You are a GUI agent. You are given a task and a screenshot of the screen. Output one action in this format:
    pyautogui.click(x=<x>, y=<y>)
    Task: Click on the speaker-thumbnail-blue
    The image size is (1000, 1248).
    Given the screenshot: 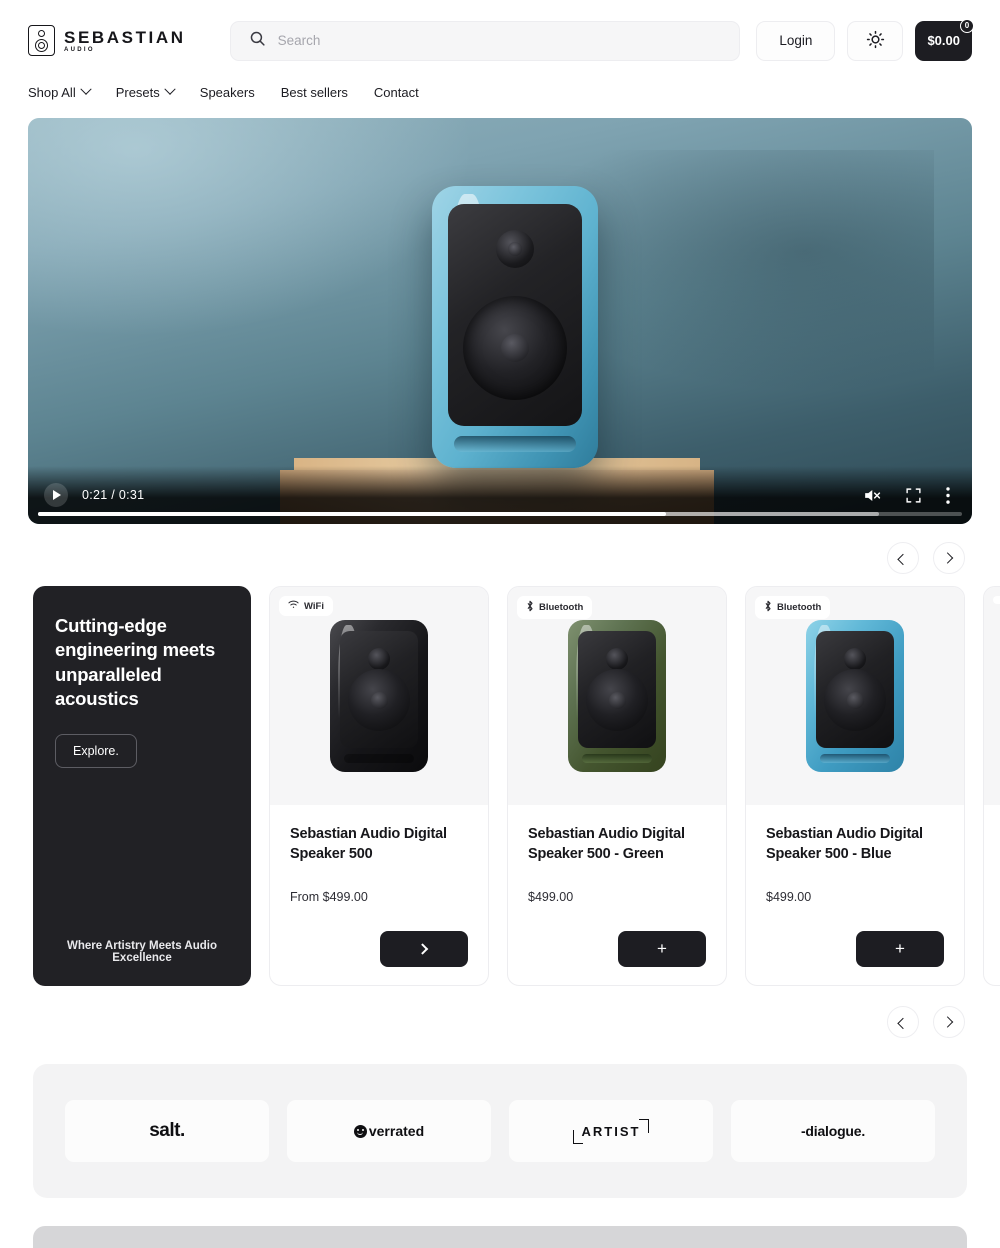 What is the action you would take?
    pyautogui.click(x=855, y=696)
    